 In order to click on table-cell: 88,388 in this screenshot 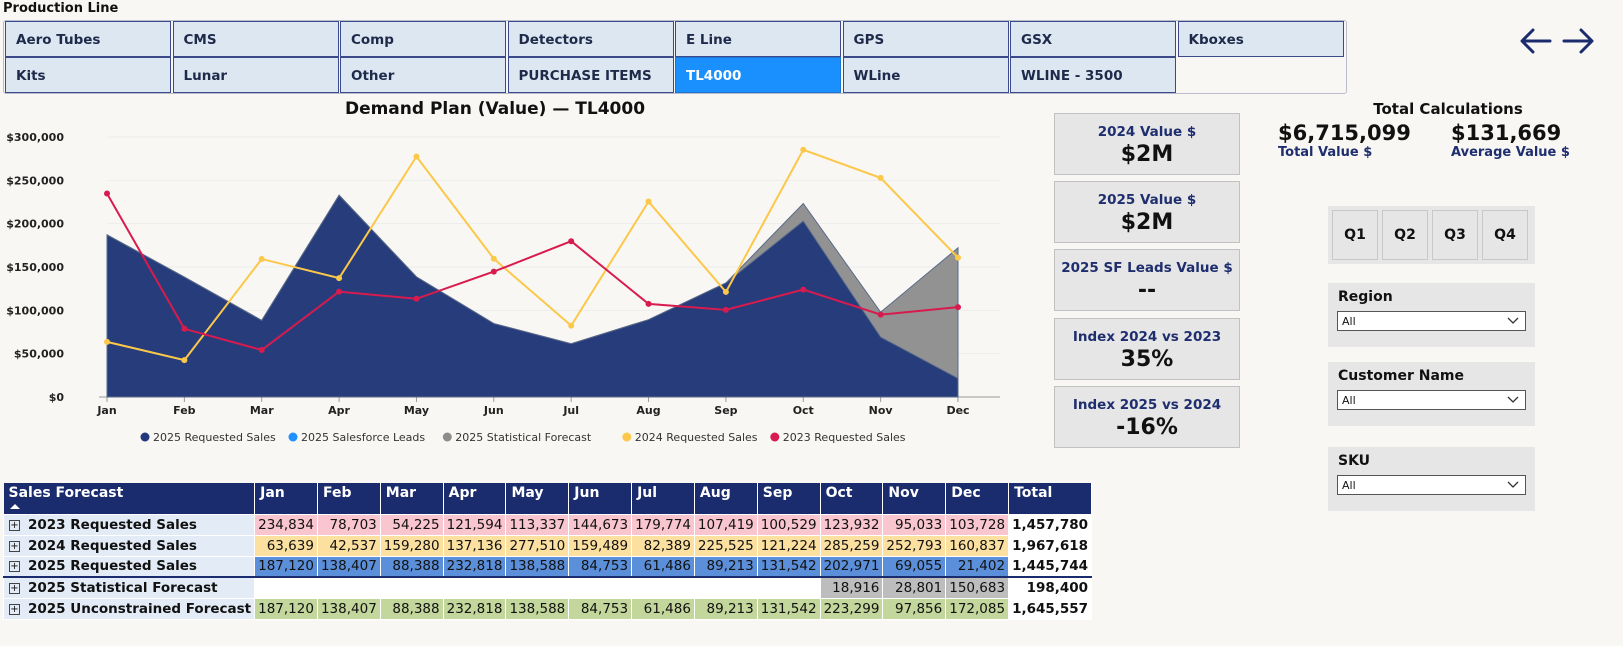, I will do `click(411, 608)`.